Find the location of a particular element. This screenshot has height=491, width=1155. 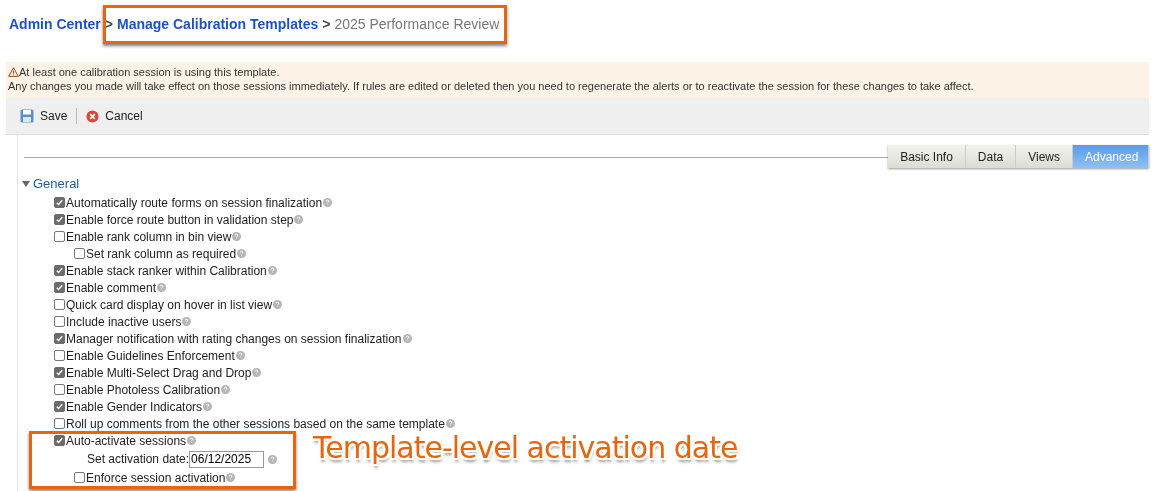

option-label: Enable stack ranker within Calibration is located at coordinates (166, 271).